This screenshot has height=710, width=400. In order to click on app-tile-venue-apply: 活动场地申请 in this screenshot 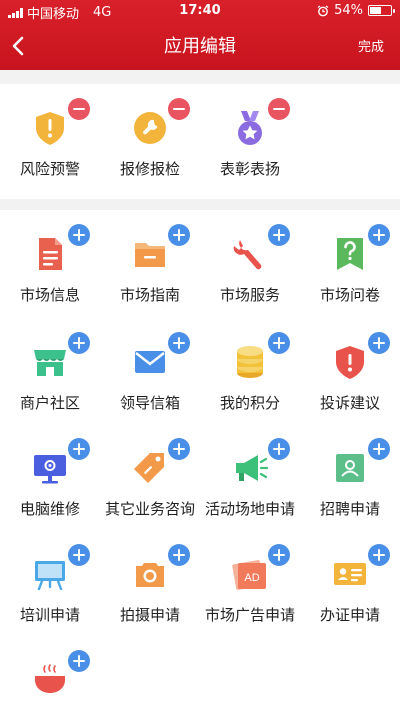, I will do `click(250, 474)`.